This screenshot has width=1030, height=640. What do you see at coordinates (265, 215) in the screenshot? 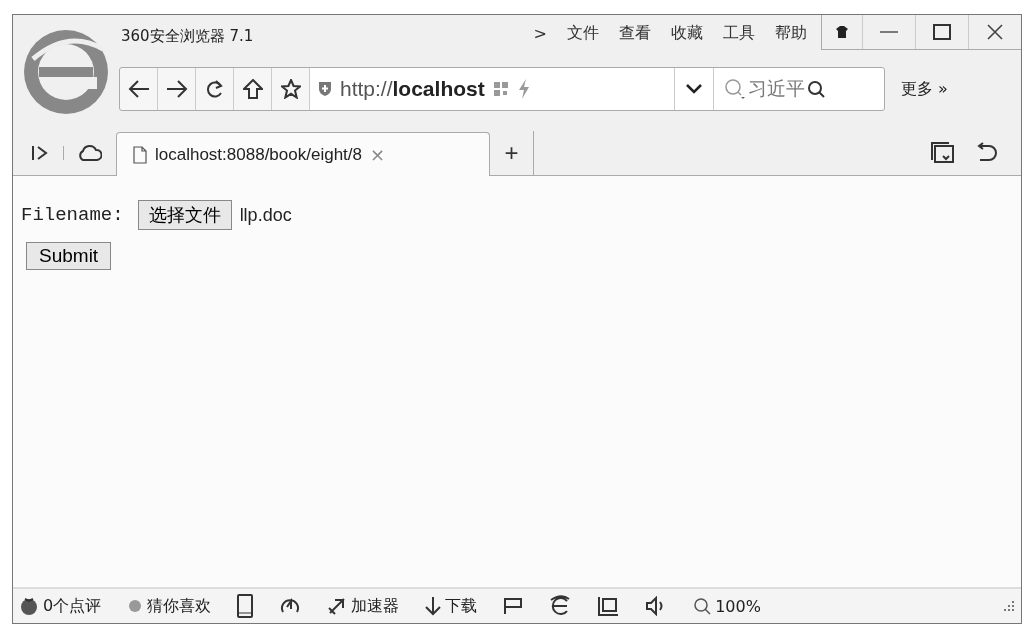
I see `file-name: llp.doc` at bounding box center [265, 215].